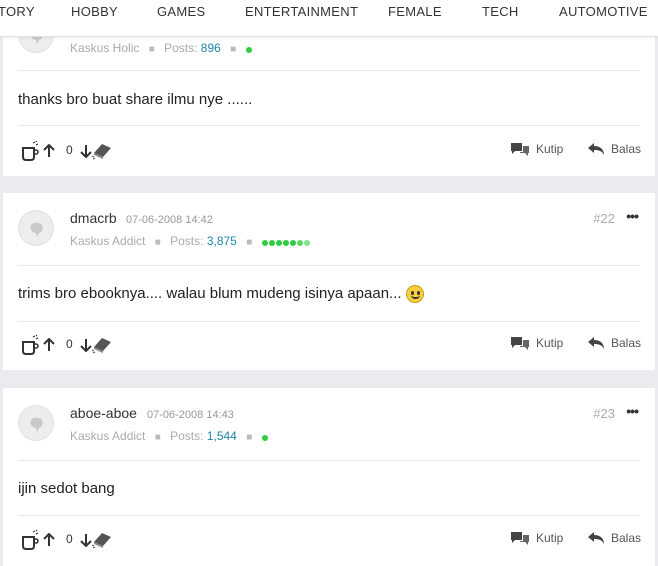  What do you see at coordinates (500, 11) in the screenshot?
I see `nav-item-tech: TECH` at bounding box center [500, 11].